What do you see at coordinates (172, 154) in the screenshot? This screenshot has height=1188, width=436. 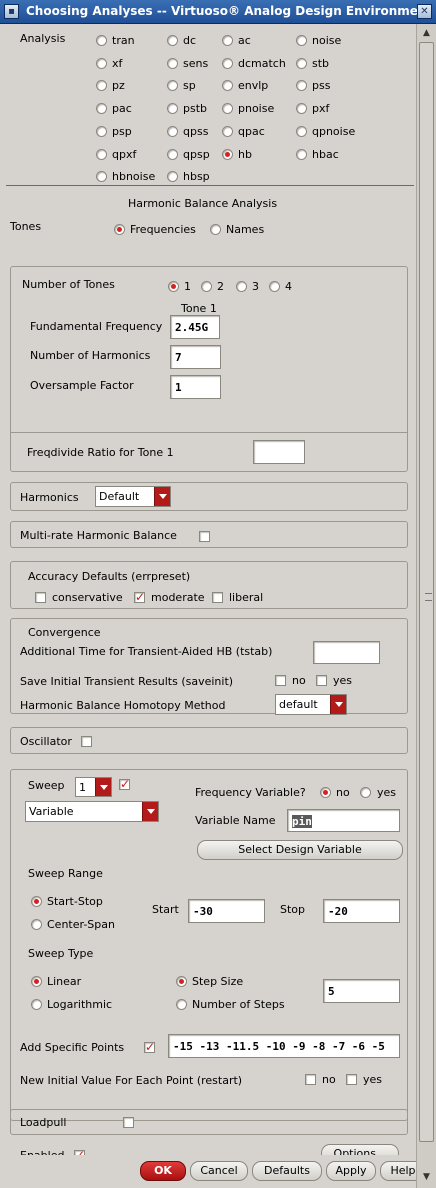 I see `analysis-qpsp-radio` at bounding box center [172, 154].